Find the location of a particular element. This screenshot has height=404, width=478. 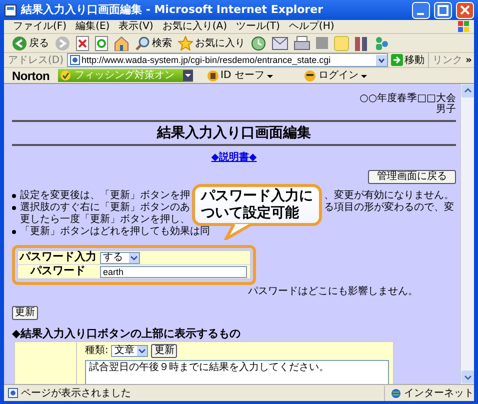

bullet-text: る項目の形が変わるので、変 is located at coordinates (389, 208).